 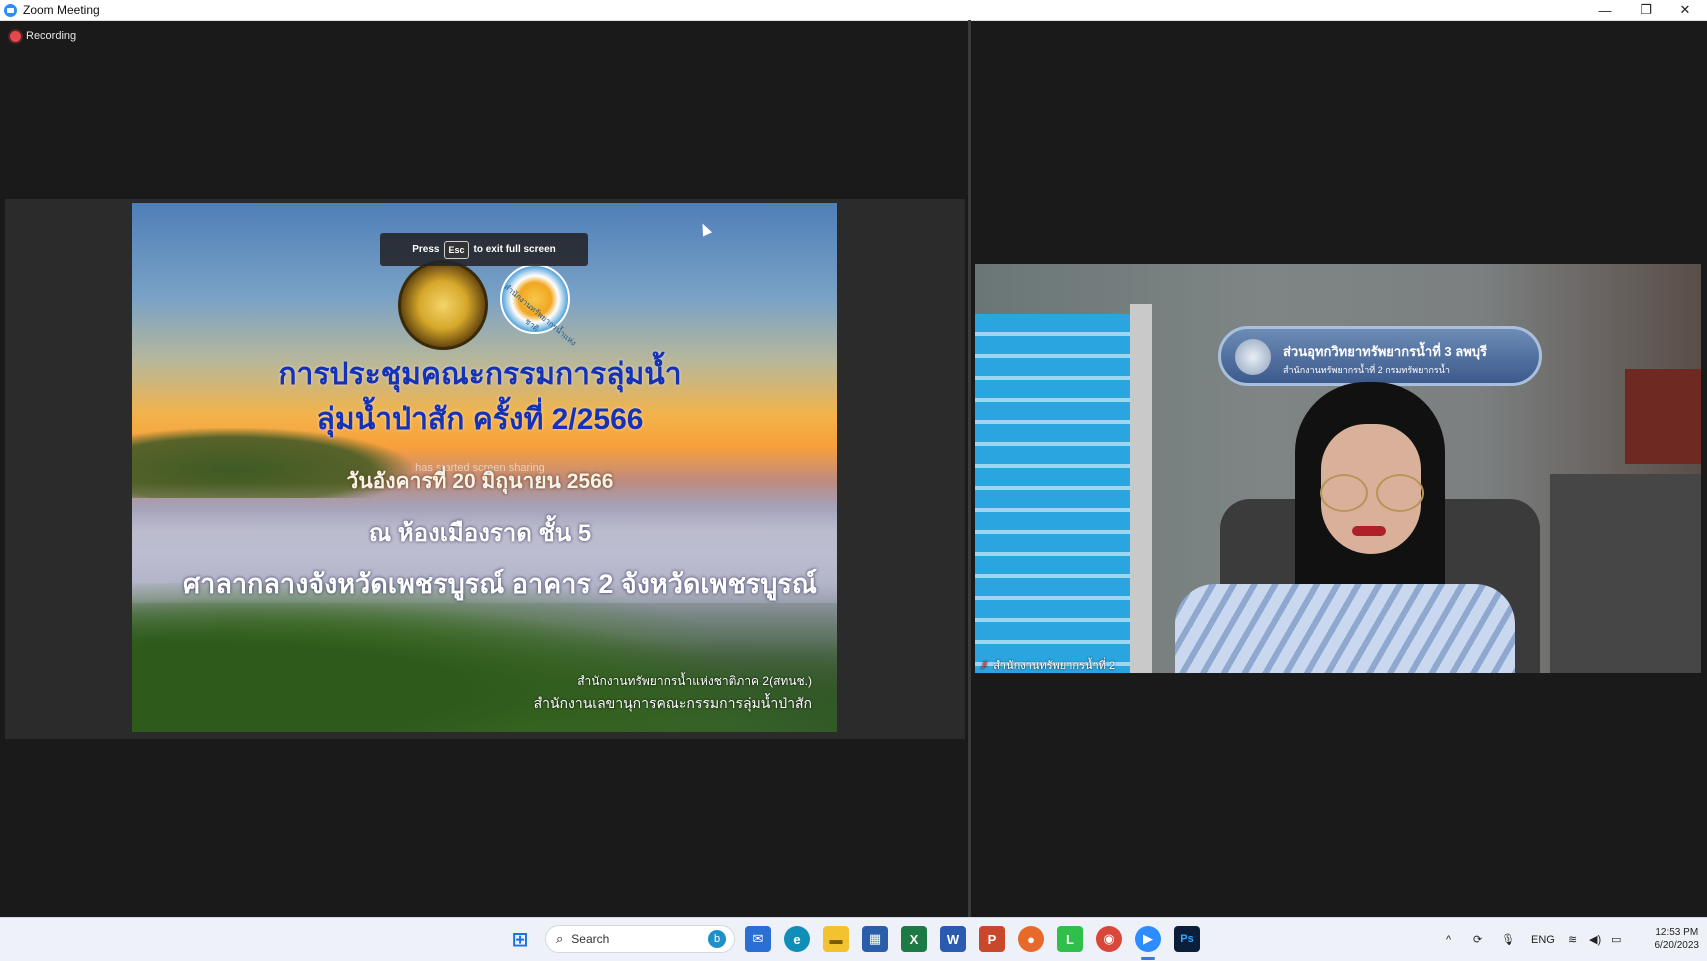 I want to click on zoom-taskbar-icon: ▶, so click(x=1148, y=939).